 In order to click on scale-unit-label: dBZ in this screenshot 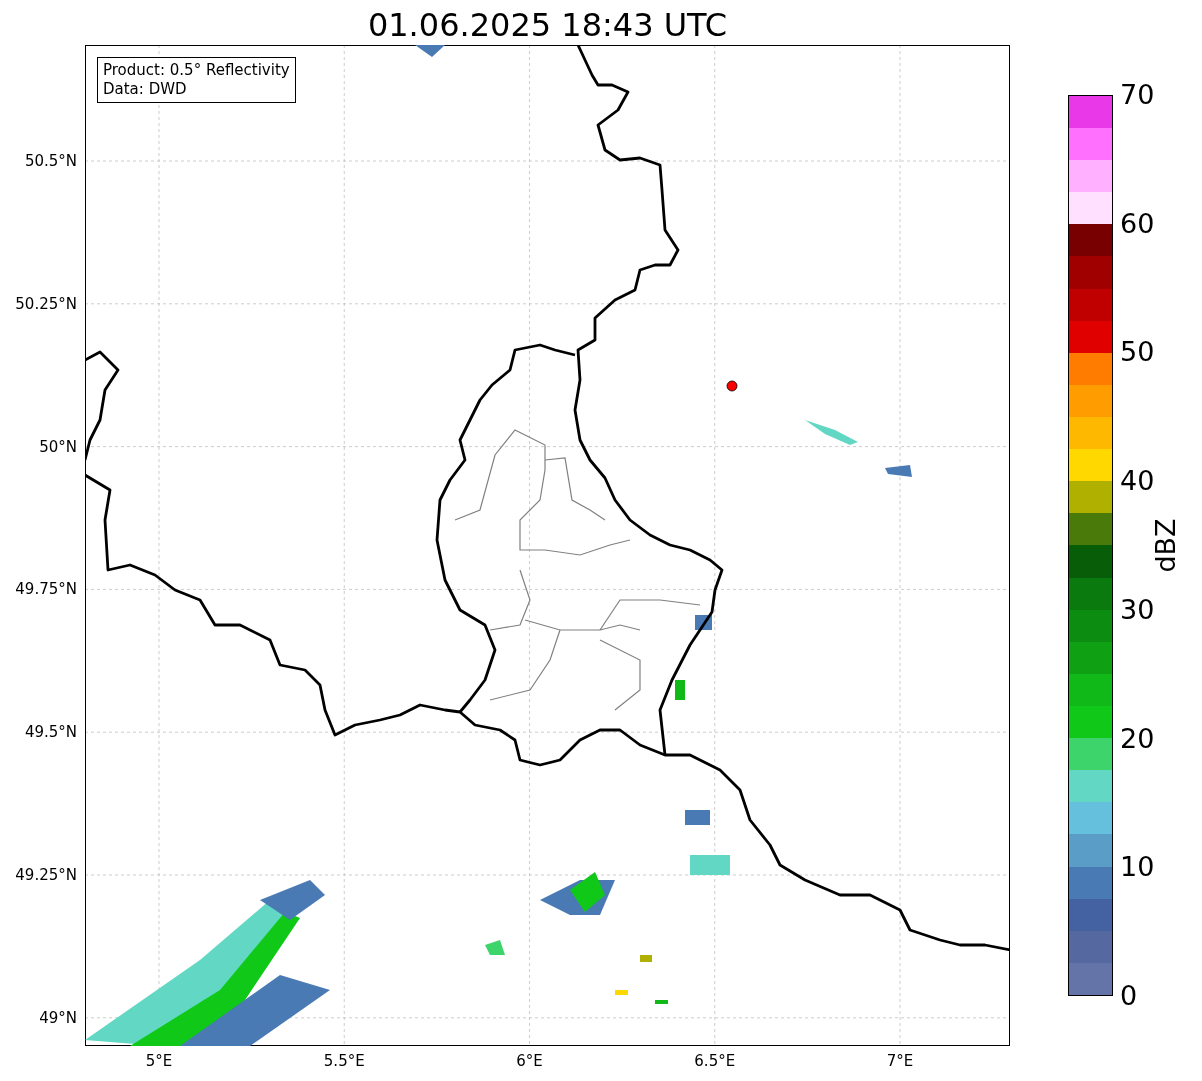, I will do `click(1165, 545)`.